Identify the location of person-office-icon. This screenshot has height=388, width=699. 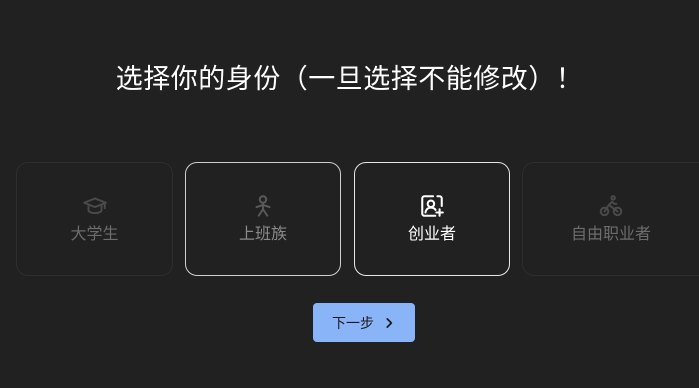
(263, 206).